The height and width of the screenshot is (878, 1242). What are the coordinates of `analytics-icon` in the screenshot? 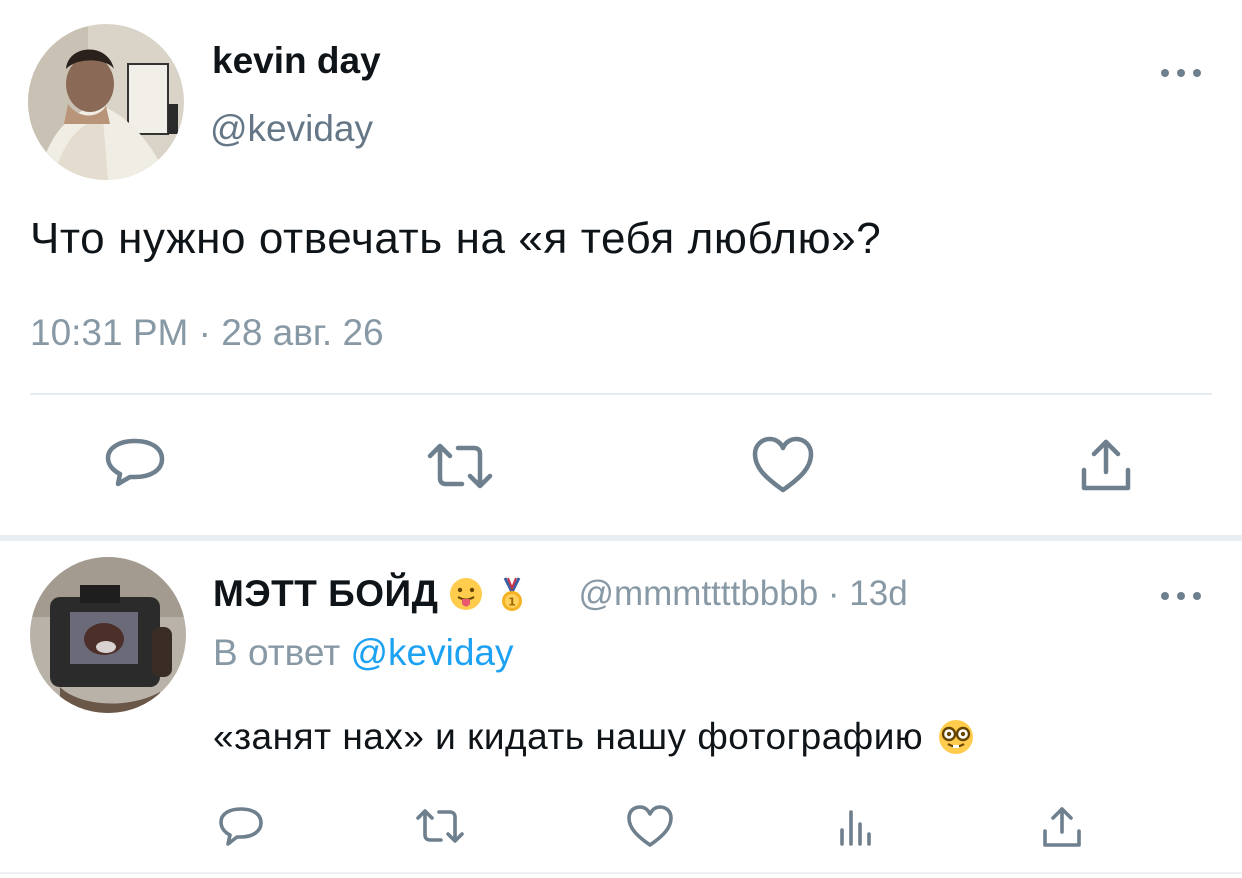 It's located at (856, 826).